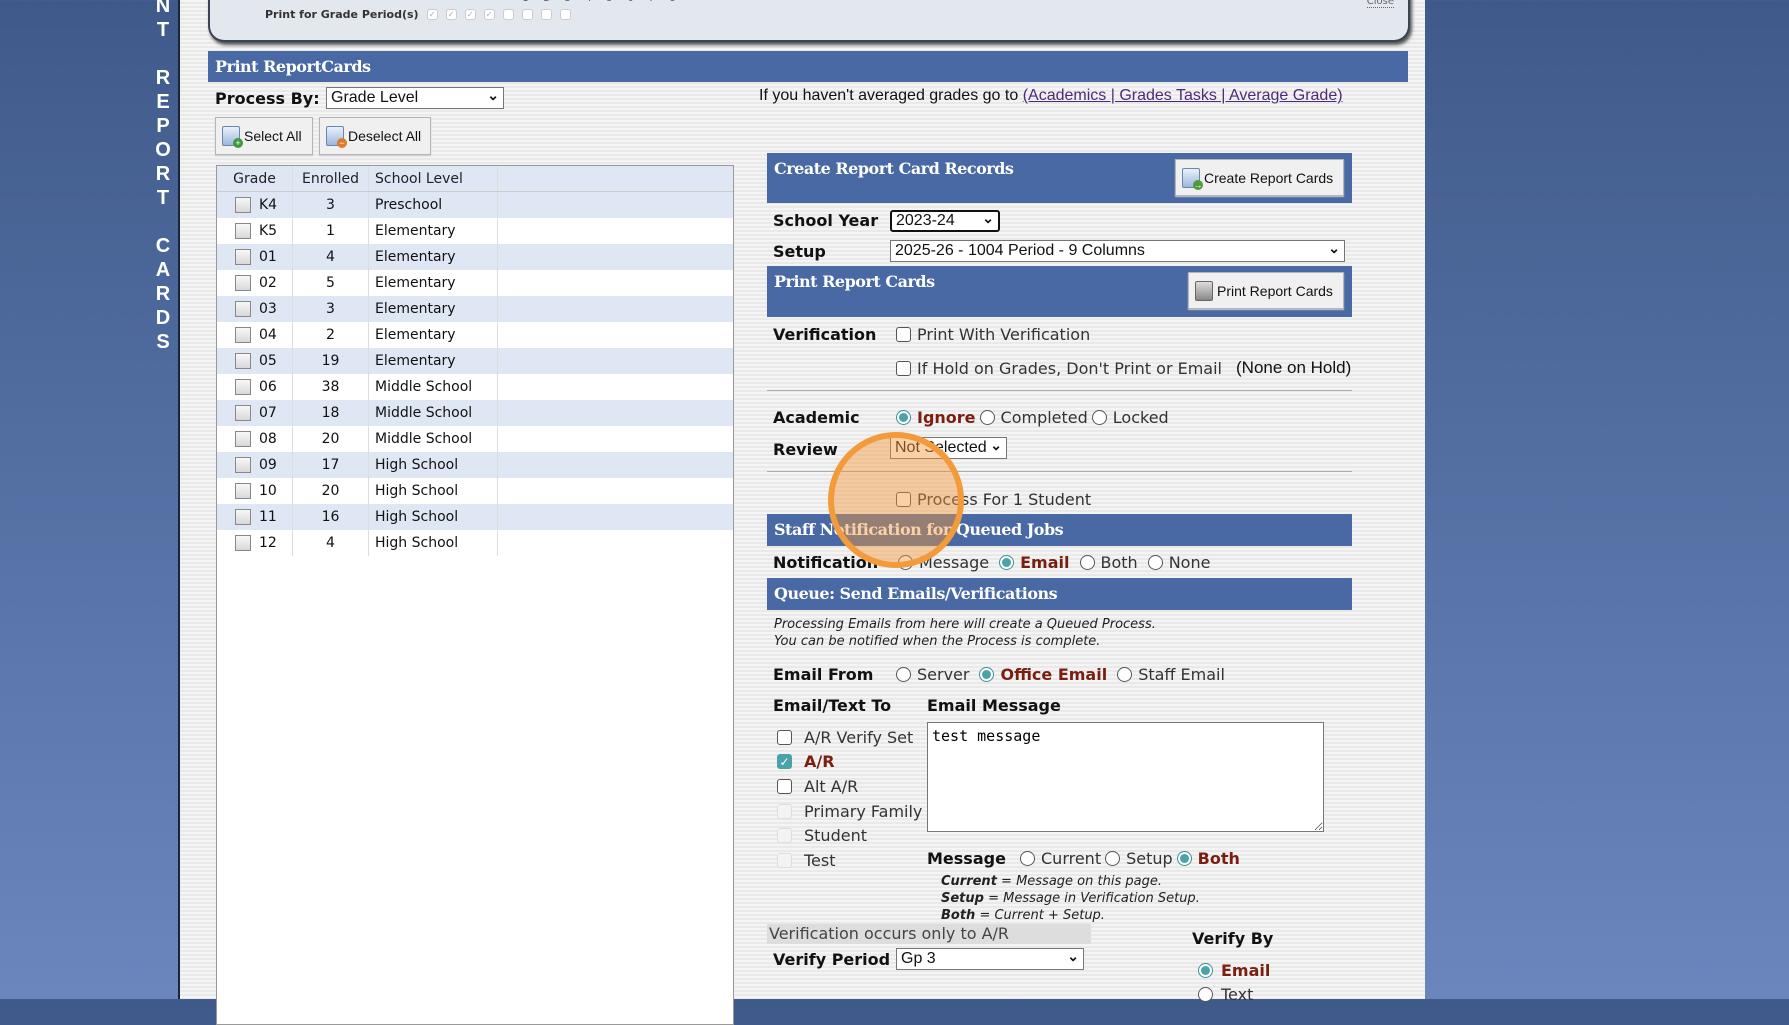  I want to click on recipient-a-r: ✓ A/R, so click(849, 762).